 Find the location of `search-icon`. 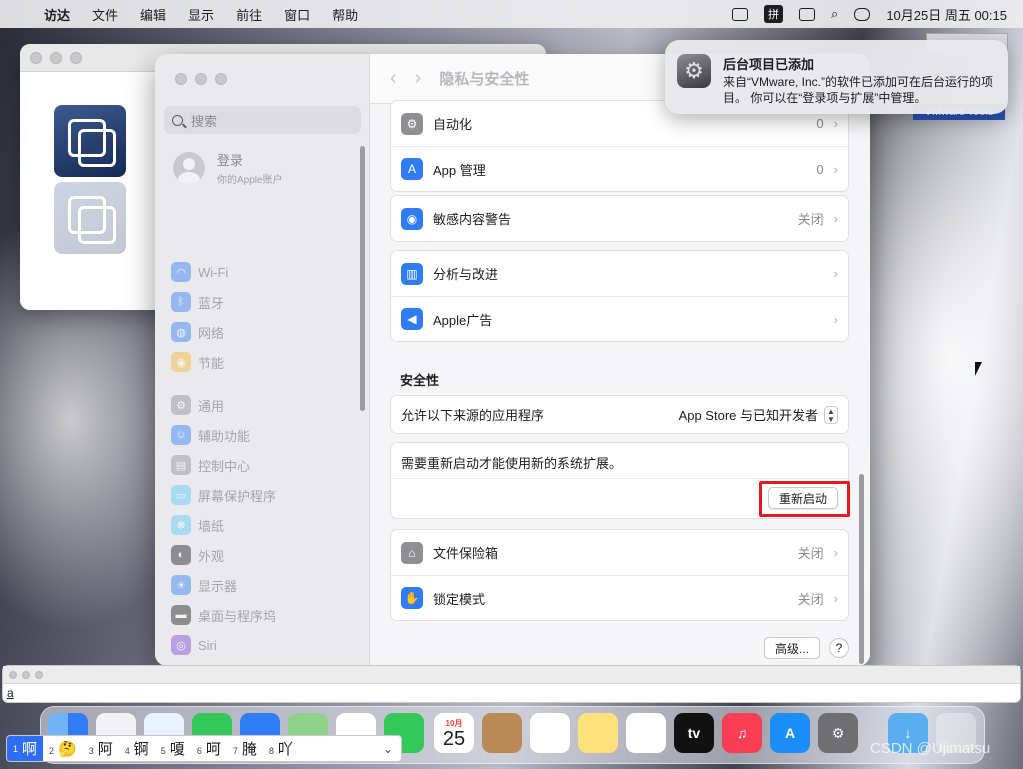

search-icon is located at coordinates (177, 120).